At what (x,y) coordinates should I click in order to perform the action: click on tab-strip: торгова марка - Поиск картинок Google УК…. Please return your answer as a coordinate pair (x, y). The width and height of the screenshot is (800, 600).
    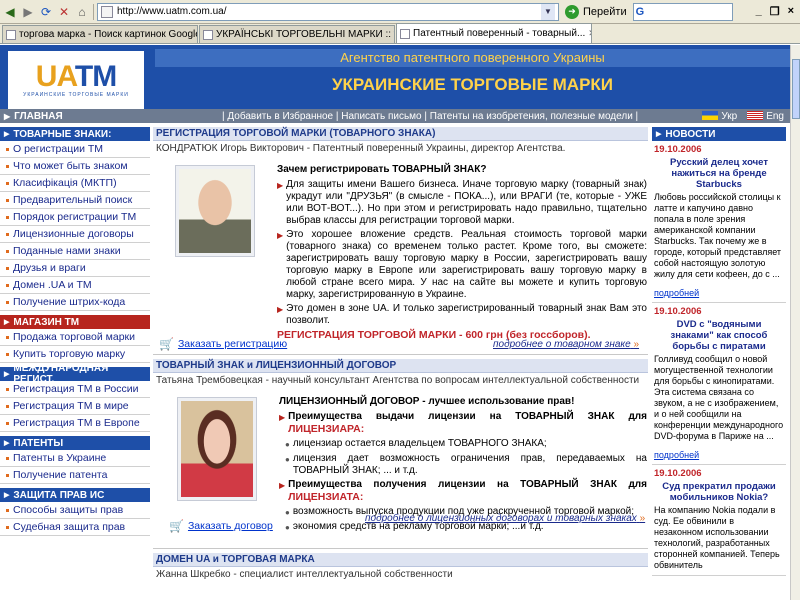
    Looking at the image, I should click on (400, 33).